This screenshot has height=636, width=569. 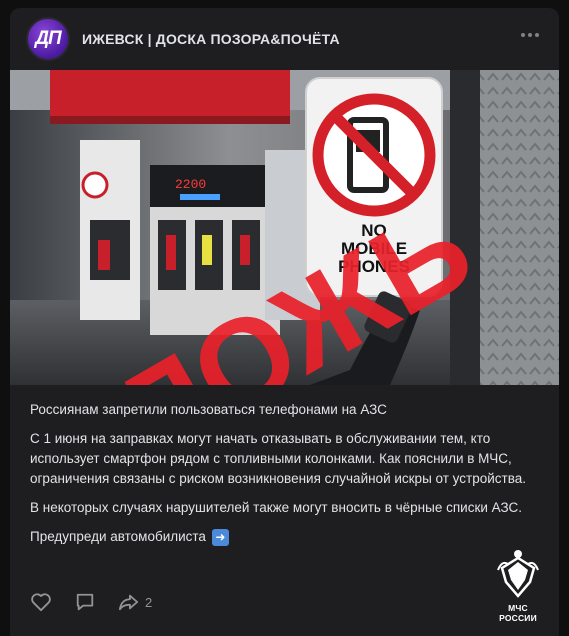 I want to click on comment-icon, so click(x=85, y=602).